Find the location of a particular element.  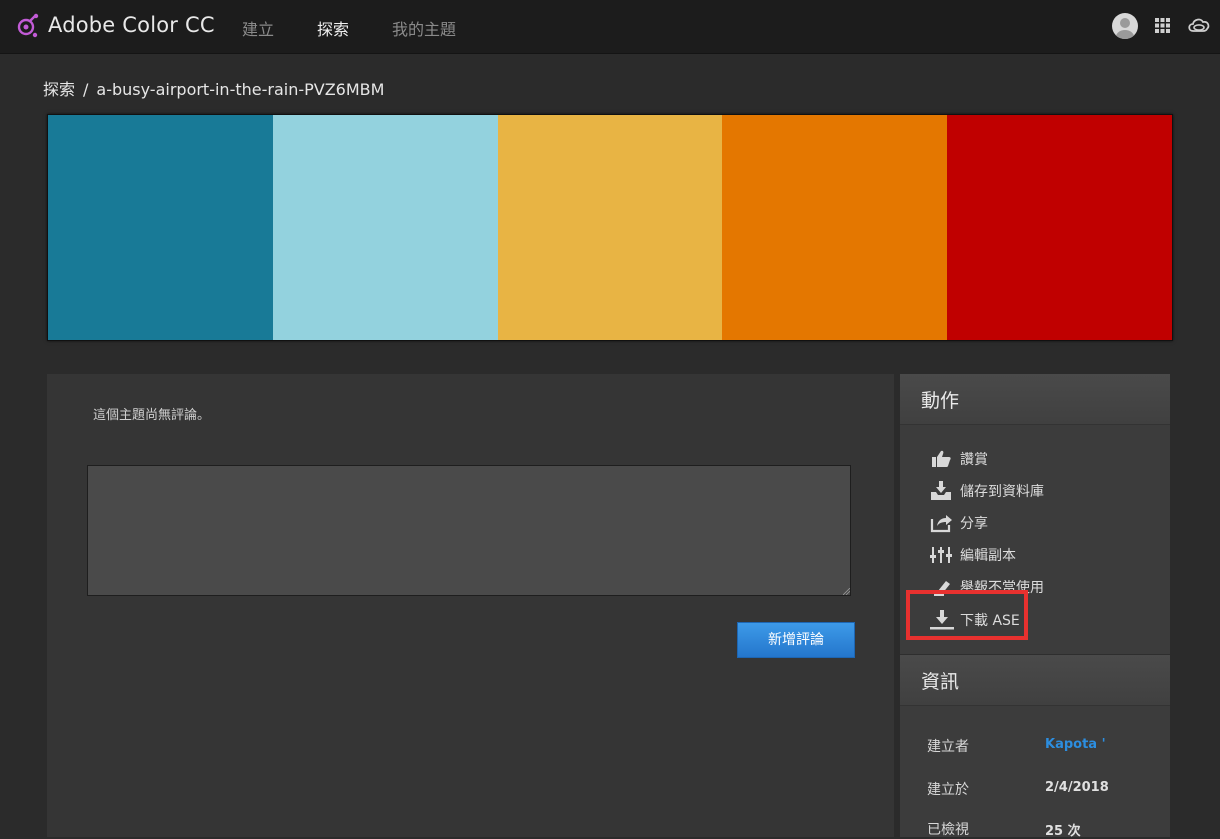

info-created-value: 2/4/2018 is located at coordinates (1077, 787).